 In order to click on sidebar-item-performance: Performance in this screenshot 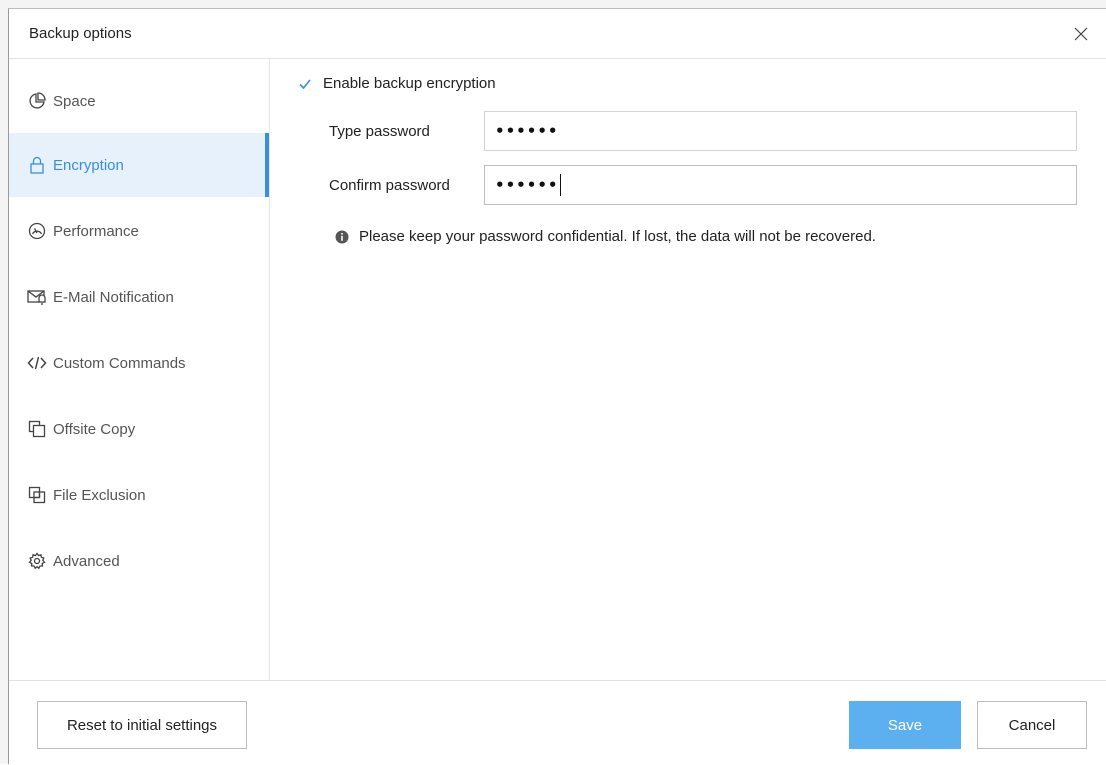, I will do `click(139, 231)`.